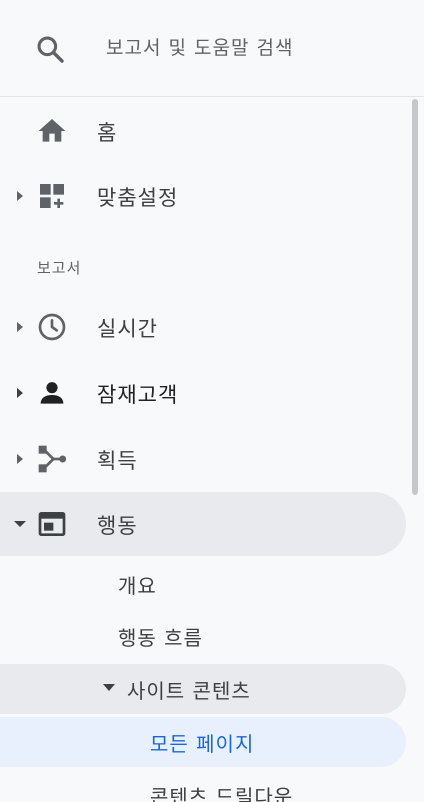 The width and height of the screenshot is (424, 802). What do you see at coordinates (52, 524) in the screenshot?
I see `behavior-icon` at bounding box center [52, 524].